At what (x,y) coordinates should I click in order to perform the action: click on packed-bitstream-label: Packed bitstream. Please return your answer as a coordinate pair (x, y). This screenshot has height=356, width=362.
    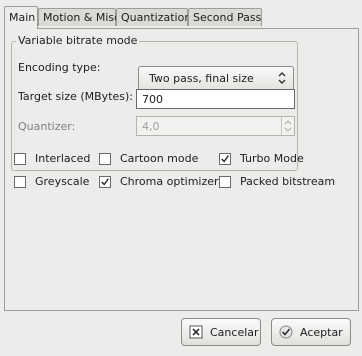
    Looking at the image, I should click on (288, 181).